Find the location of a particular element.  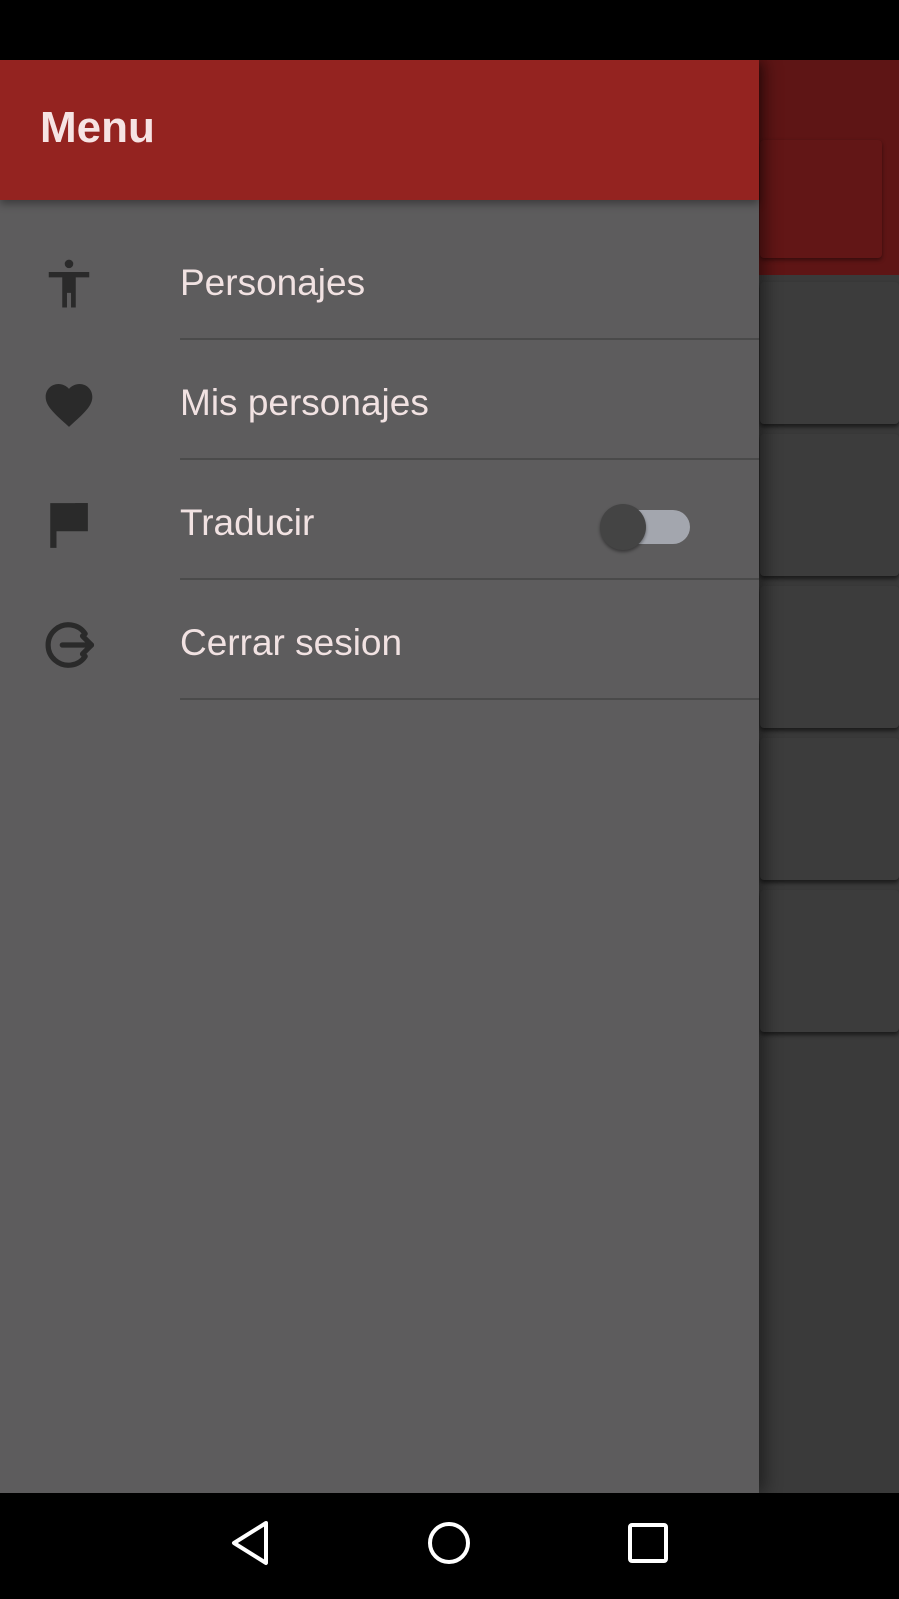

system-navigation-bar is located at coordinates (449, 1546).